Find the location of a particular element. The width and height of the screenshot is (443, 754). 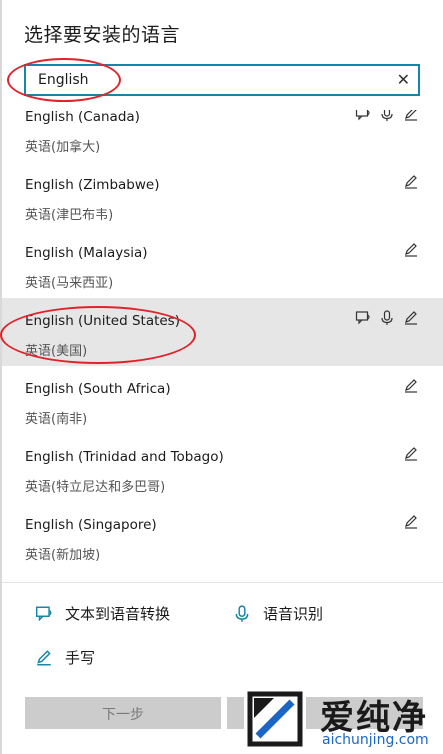

language-native-name: 英语(南非) is located at coordinates (56, 419).